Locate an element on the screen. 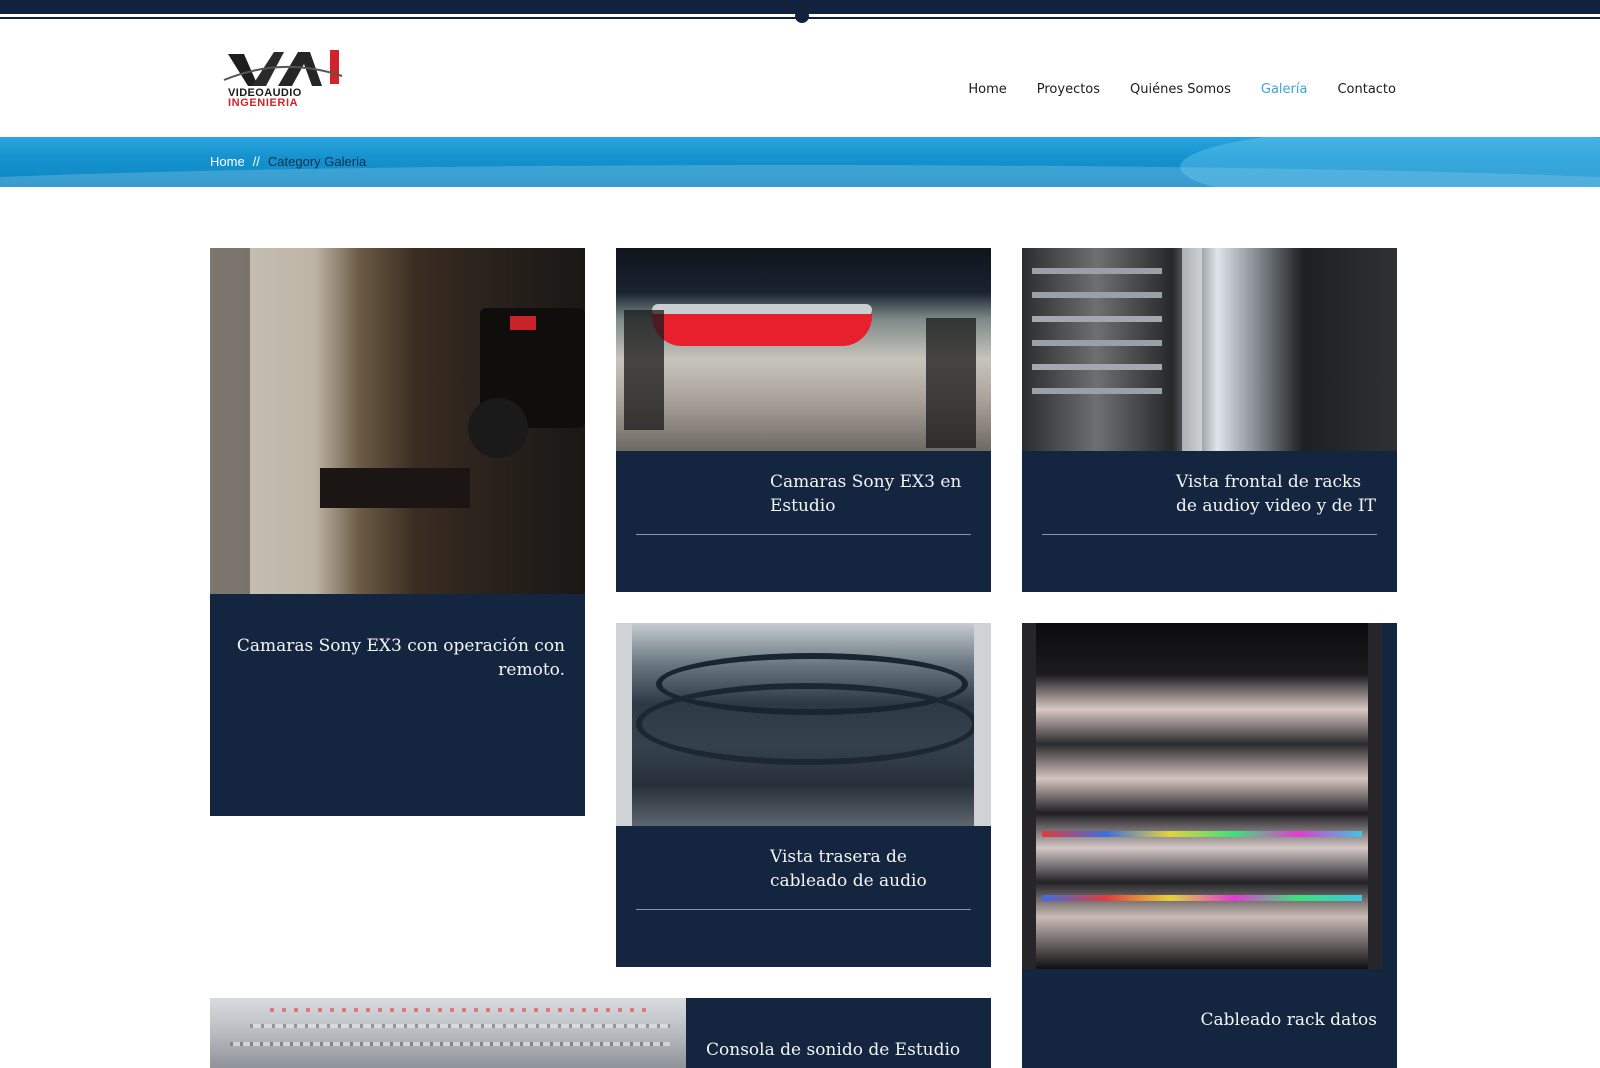 This screenshot has height=1068, width=1600. studio-set-photo is located at coordinates (803, 349).